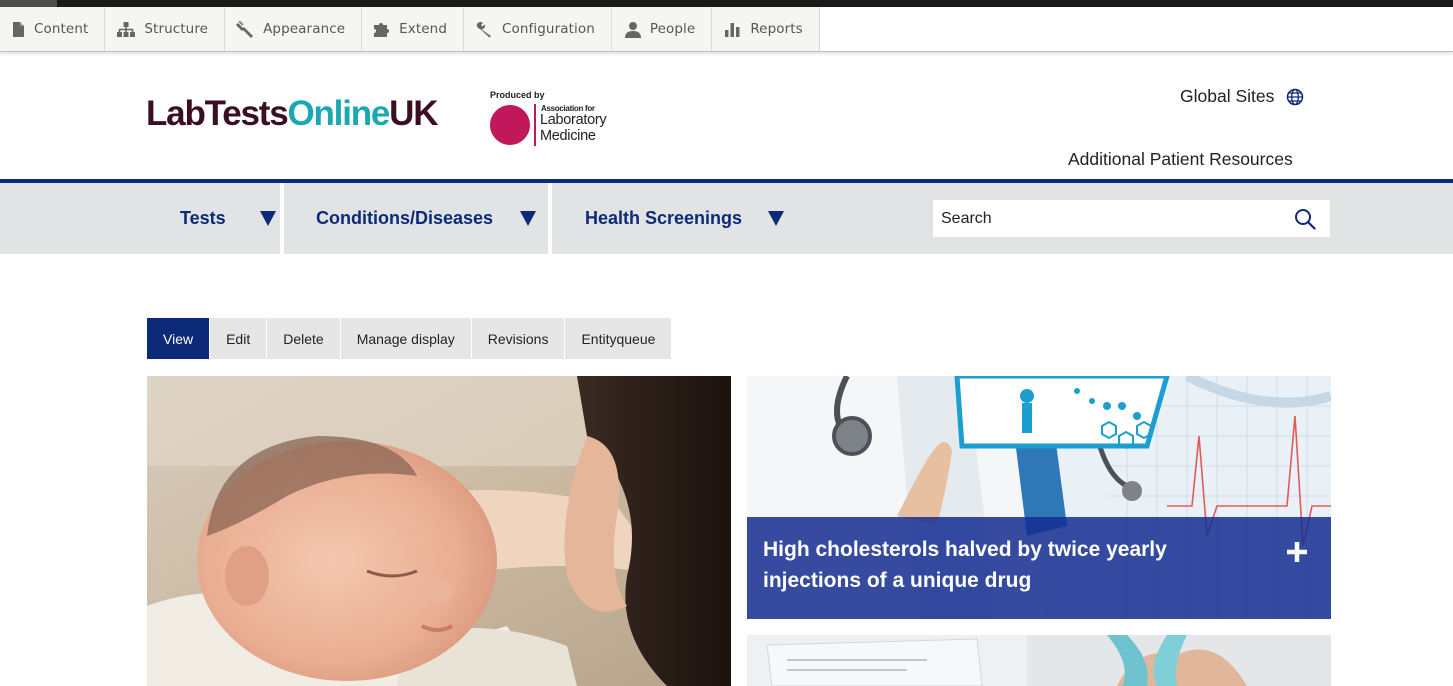 The width and height of the screenshot is (1453, 686). Describe the element at coordinates (406, 338) in the screenshot. I see `tab-manage-display: Manage display` at that location.